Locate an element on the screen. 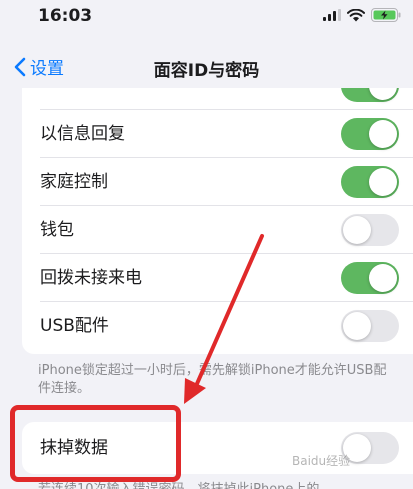 This screenshot has height=489, width=413. settings-row-partial is located at coordinates (217, 99).